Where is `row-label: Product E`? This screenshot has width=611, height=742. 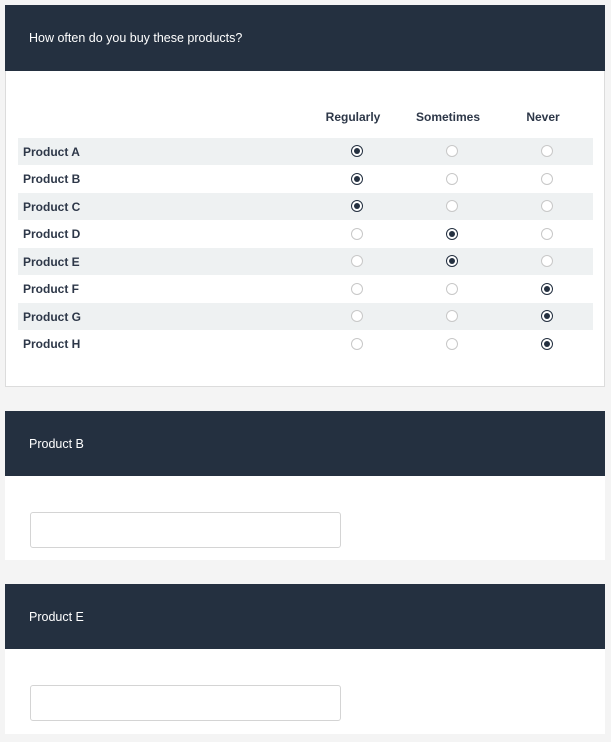 row-label: Product E is located at coordinates (51, 261).